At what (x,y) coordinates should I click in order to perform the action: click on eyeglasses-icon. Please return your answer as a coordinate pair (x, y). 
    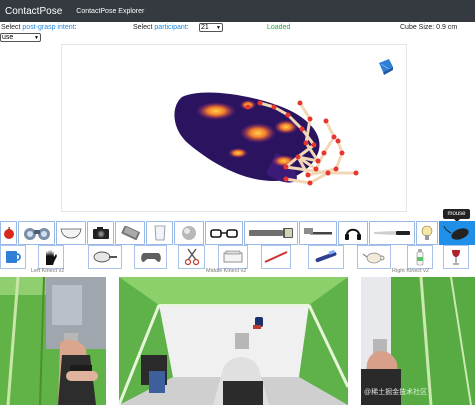
    Looking at the image, I should click on (224, 233).